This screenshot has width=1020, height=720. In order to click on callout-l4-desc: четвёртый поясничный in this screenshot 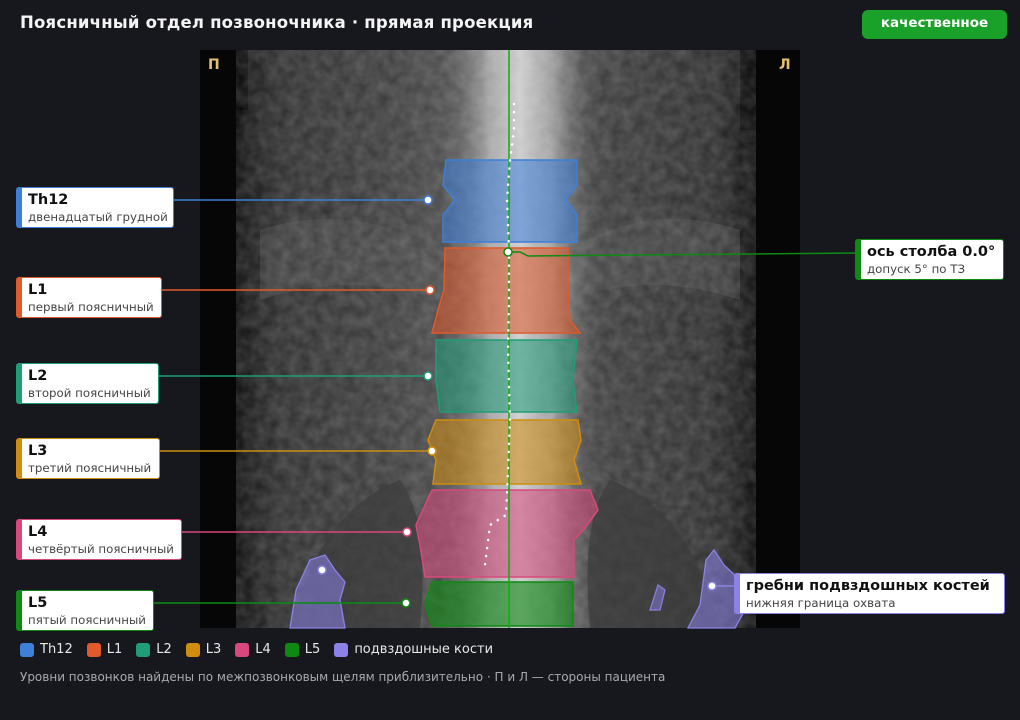, I will do `click(101, 549)`.